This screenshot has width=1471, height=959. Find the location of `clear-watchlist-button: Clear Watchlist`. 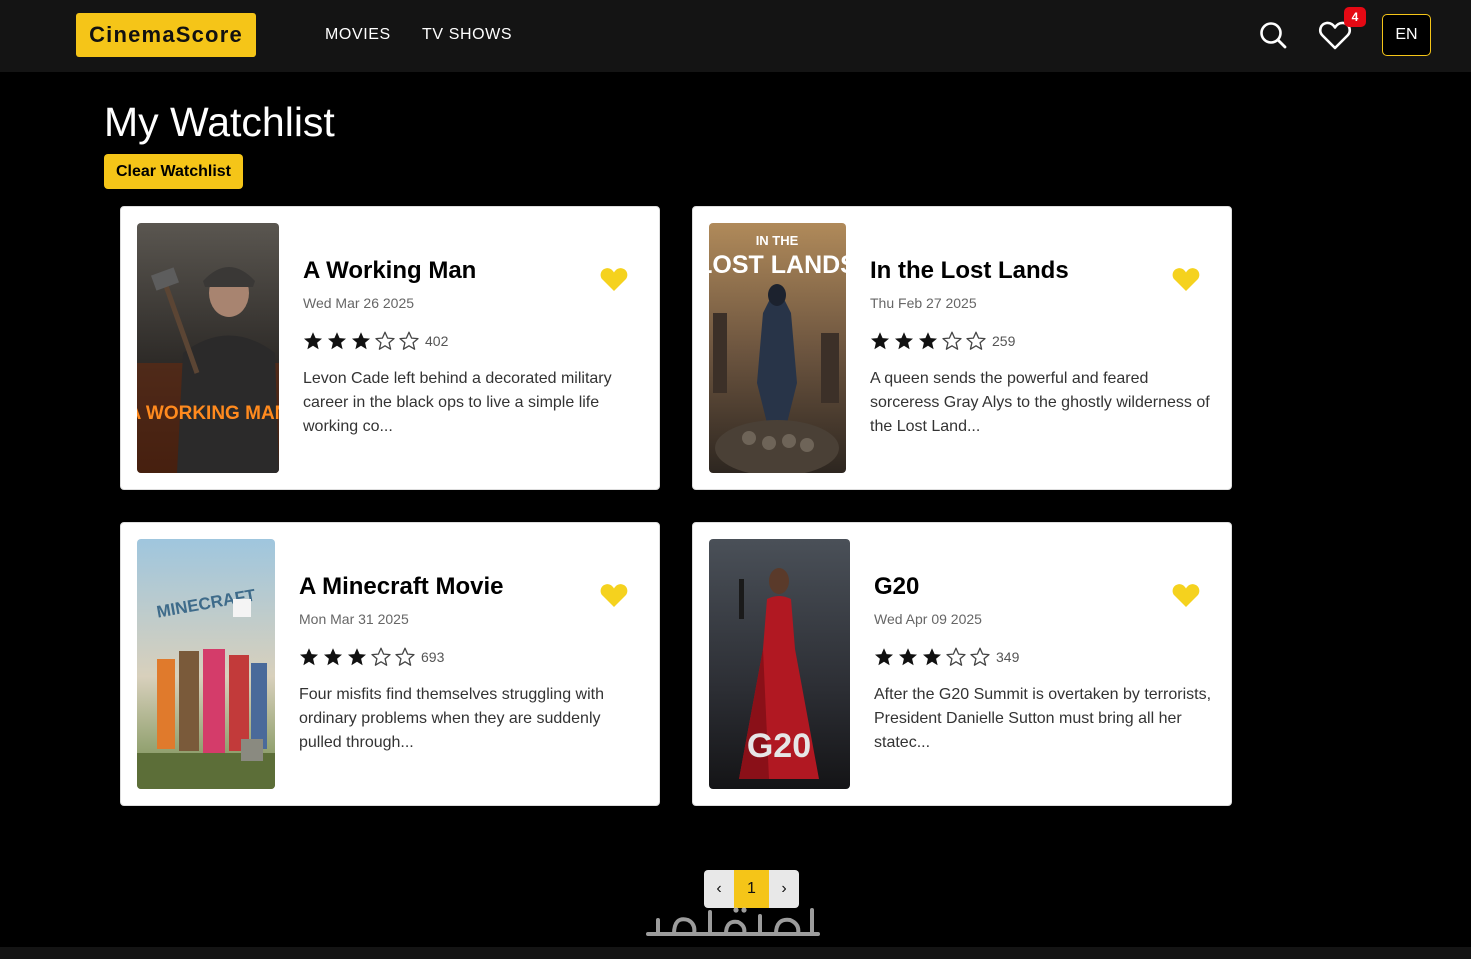

clear-watchlist-button: Clear Watchlist is located at coordinates (173, 171).